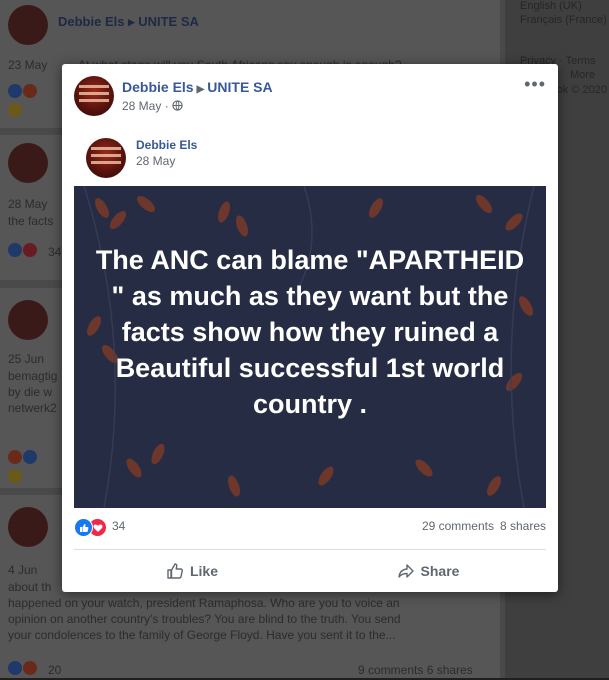  Describe the element at coordinates (28, 204) in the screenshot. I see `background-post-date: 28 May` at that location.